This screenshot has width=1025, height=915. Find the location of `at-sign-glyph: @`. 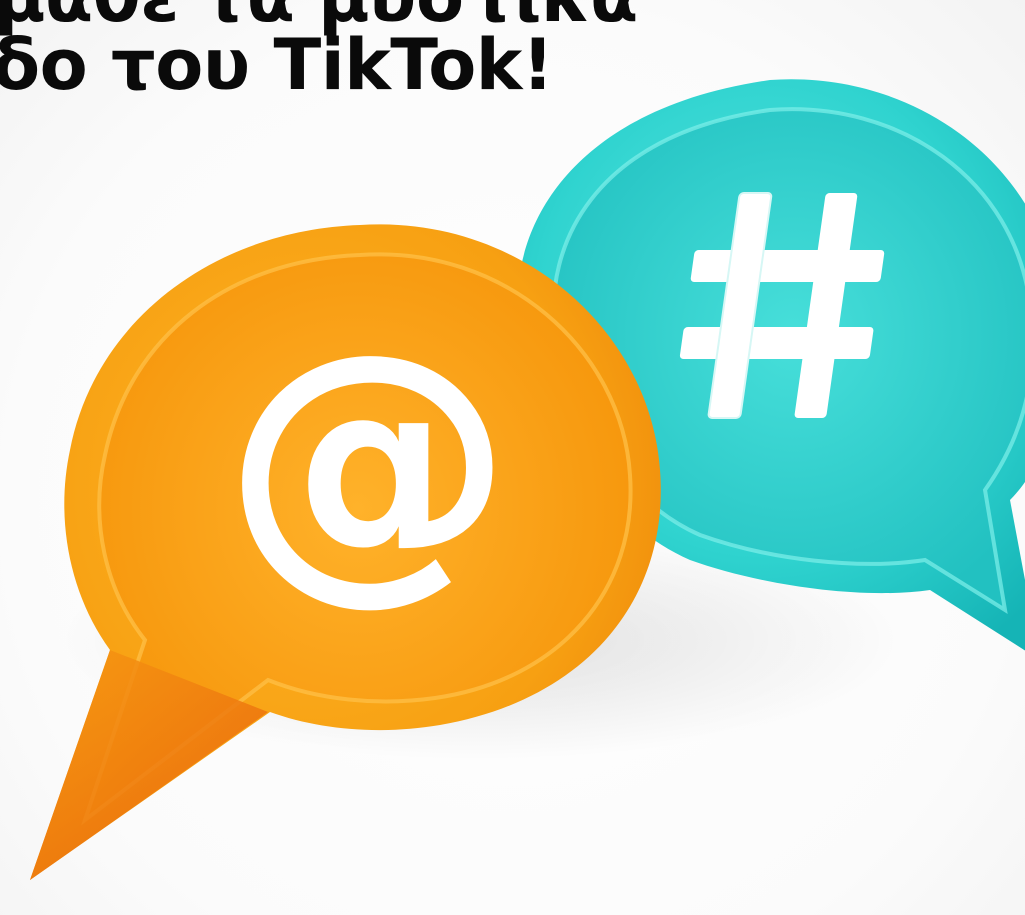

at-sign-glyph: @ is located at coordinates (368, 460).